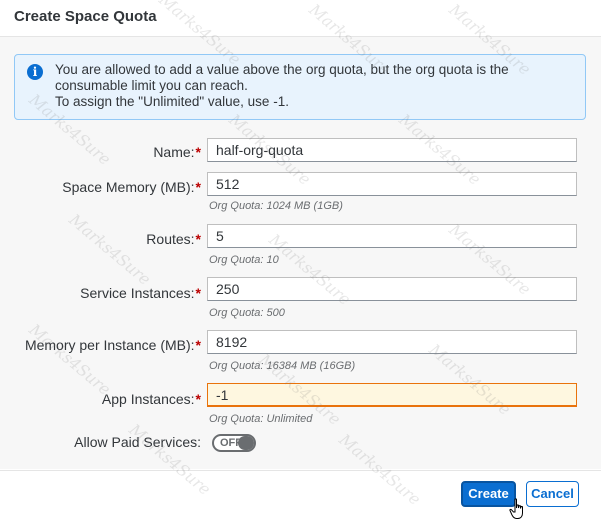 The width and height of the screenshot is (601, 523). I want to click on app-instances-hint: Org Quota: Unlimited, so click(261, 419).